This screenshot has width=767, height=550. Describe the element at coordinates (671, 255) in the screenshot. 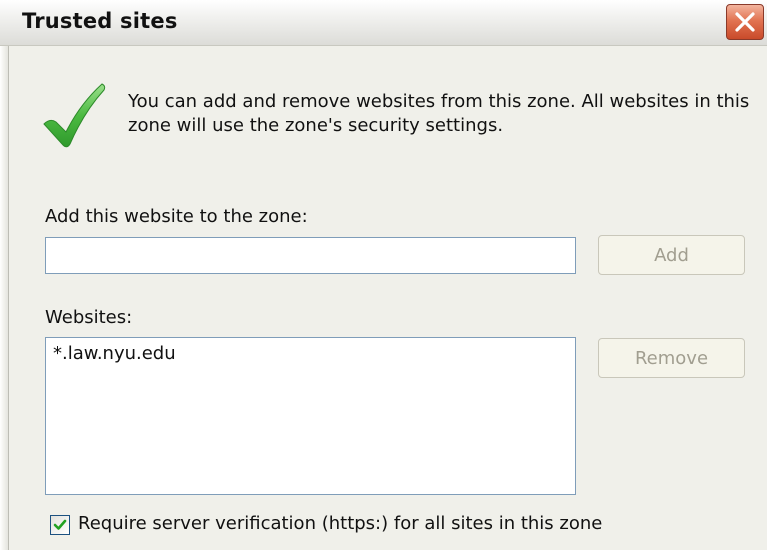

I see `add-button: Add` at that location.